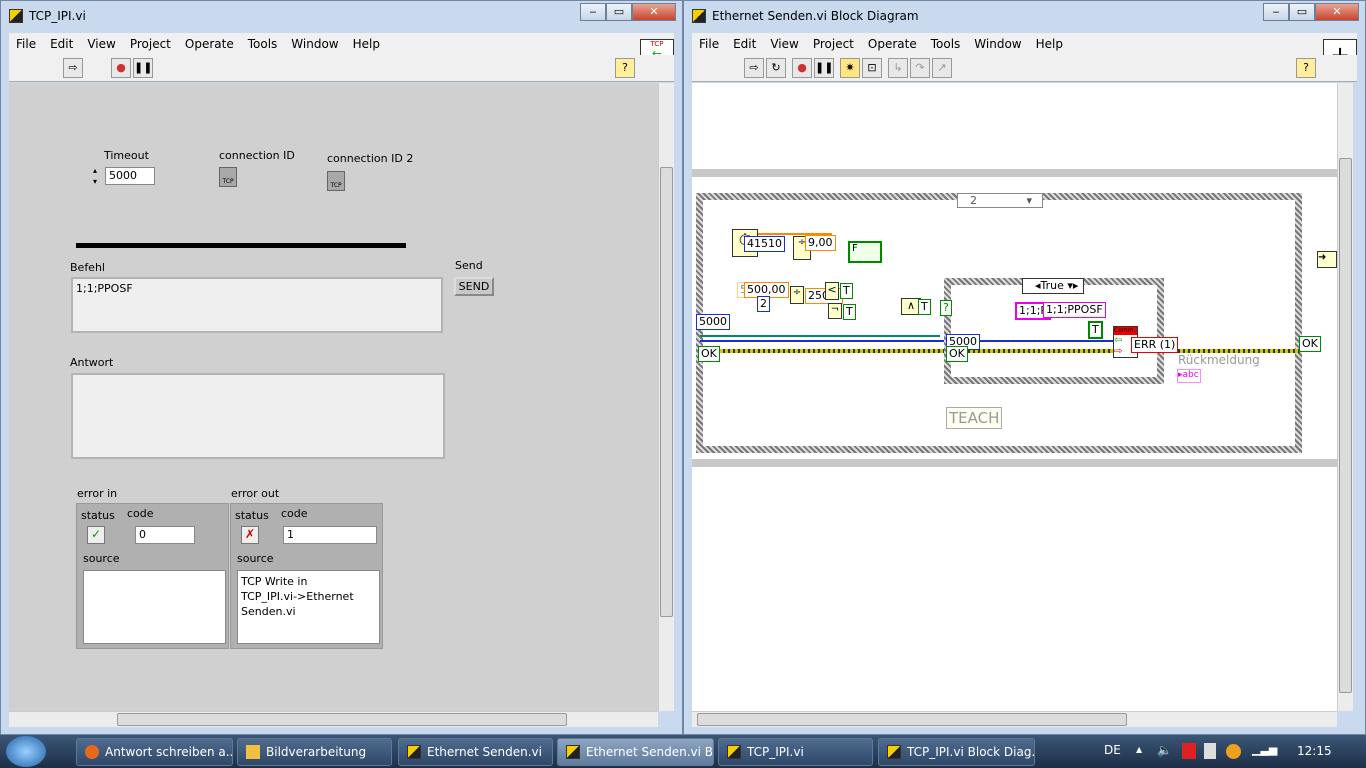  I want to click on taskbar-item-tcp-ipi: TCP_IPI.vi, so click(795, 752).